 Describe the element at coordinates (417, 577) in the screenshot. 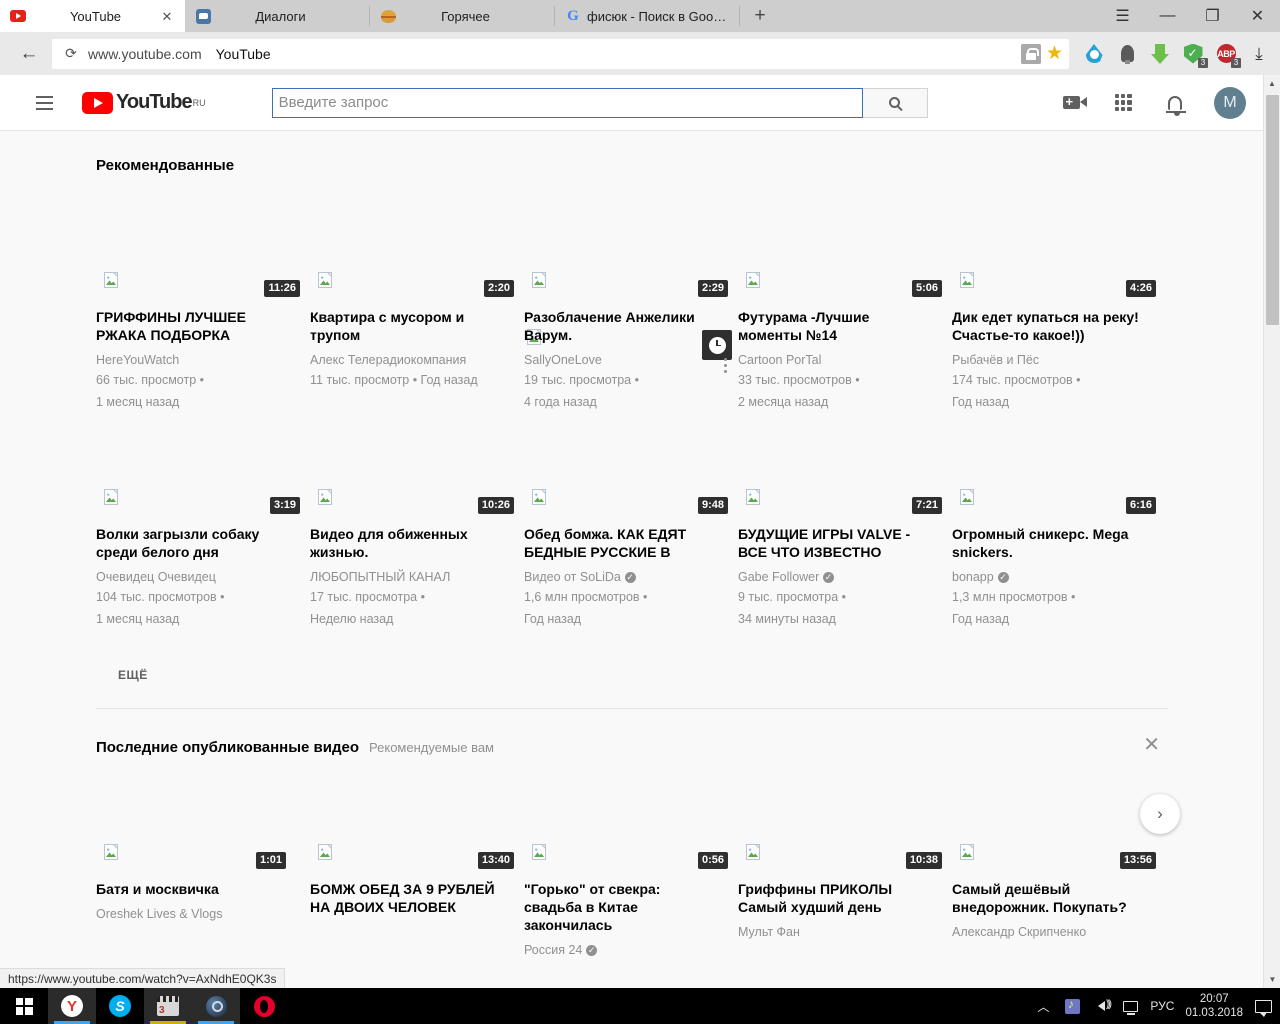

I see `channel-name: ЛЮБОПЫТНЫЙ КАНАЛ` at that location.